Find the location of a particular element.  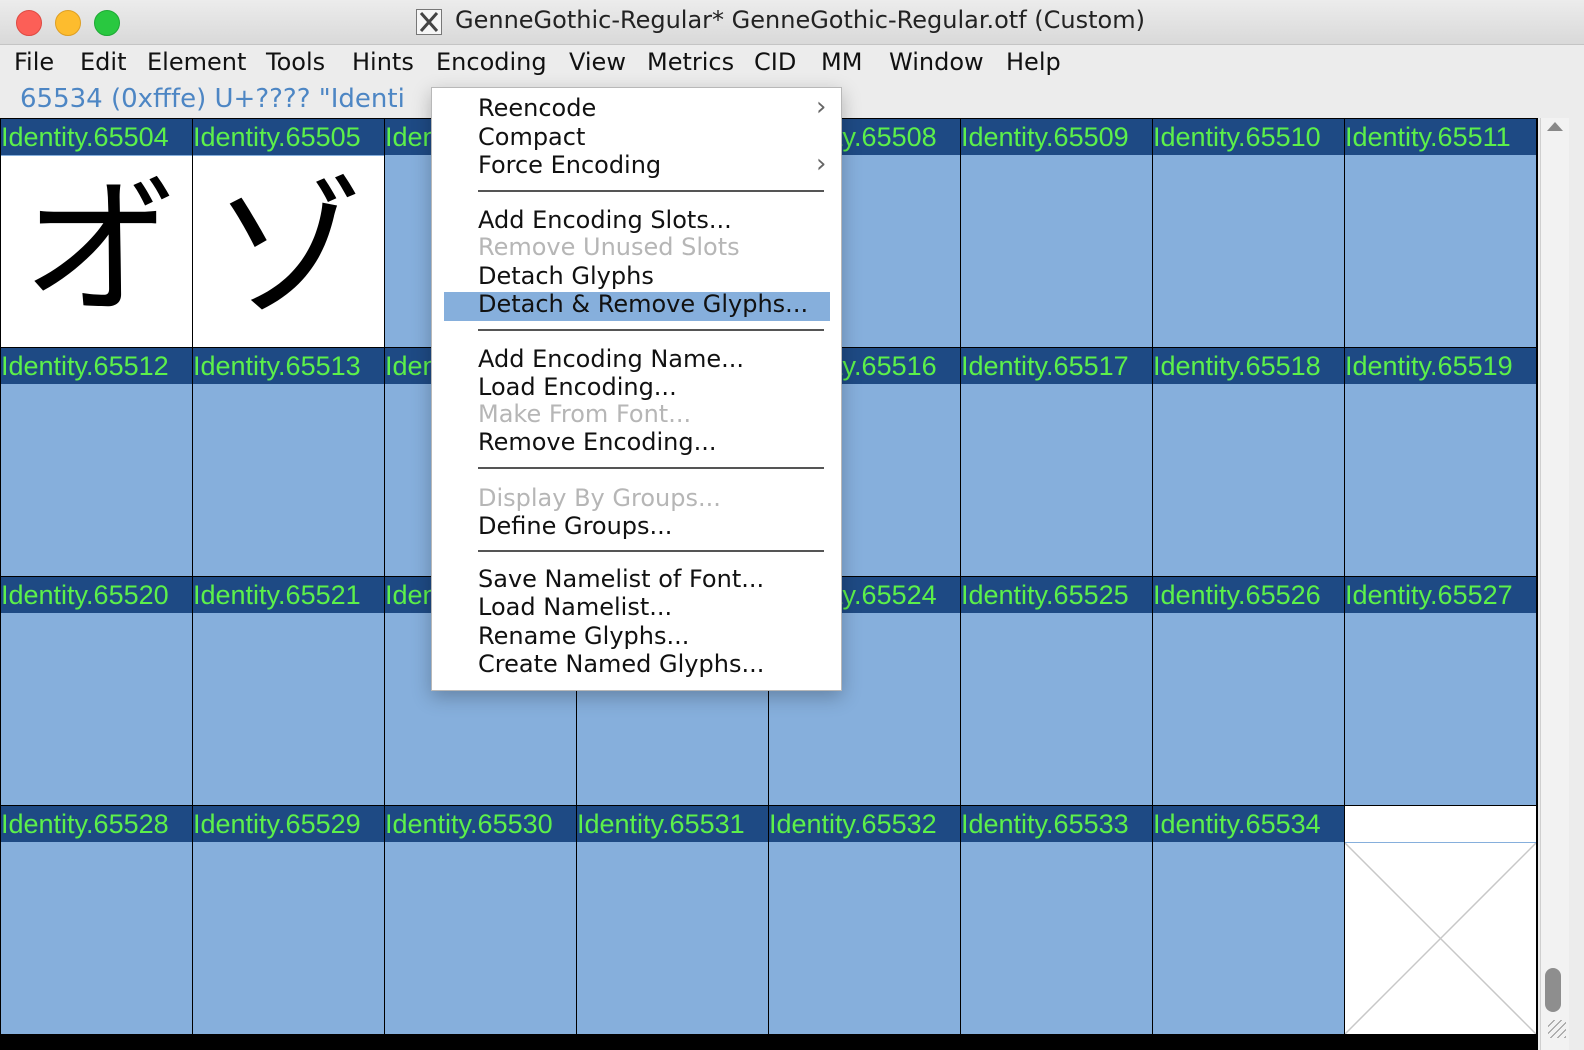

glyph-cell-label: Identity.65518 is located at coordinates (1248, 366).